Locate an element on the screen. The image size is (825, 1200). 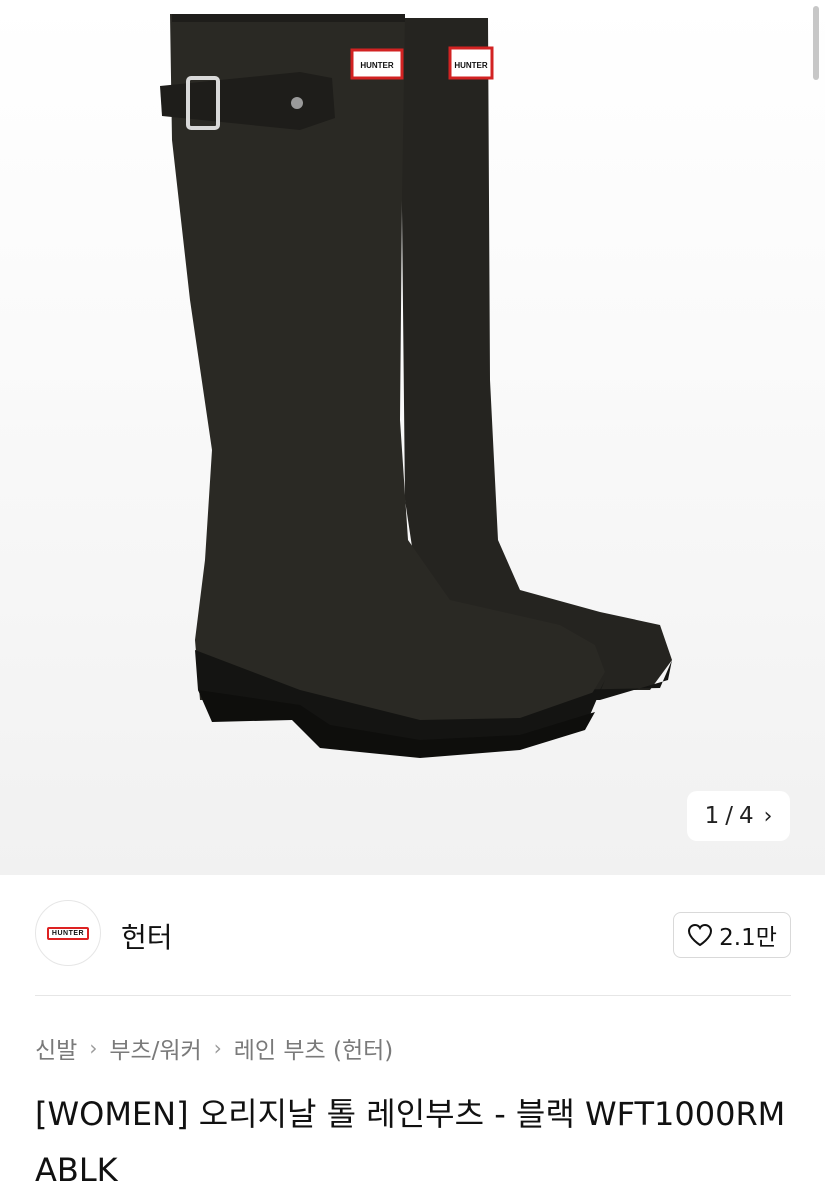
scrollbar-thumb is located at coordinates (816, 43).